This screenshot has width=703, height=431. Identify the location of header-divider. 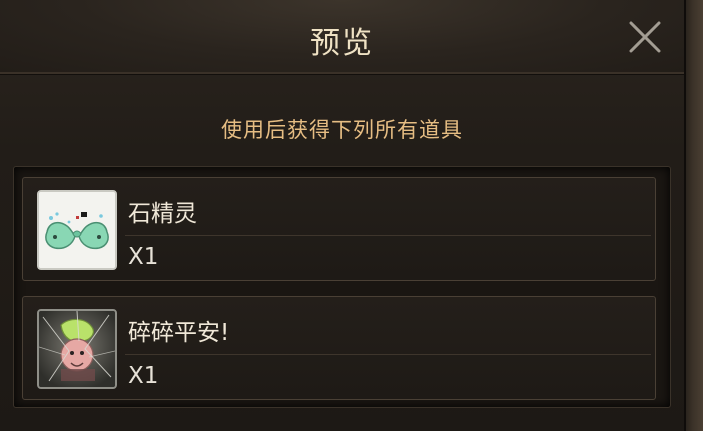
(342, 74).